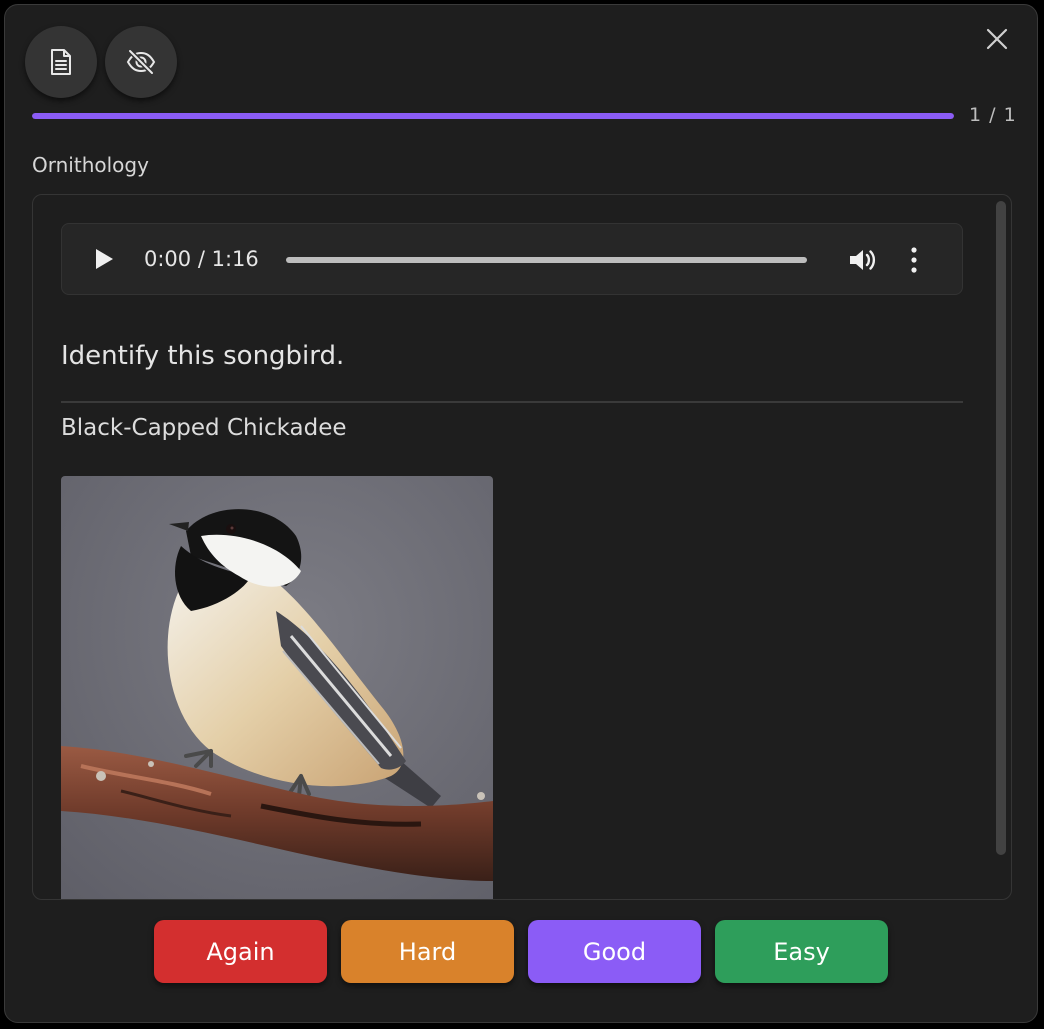 This screenshot has width=1044, height=1029. I want to click on audio-player: 0:00 / 1:16, so click(512, 259).